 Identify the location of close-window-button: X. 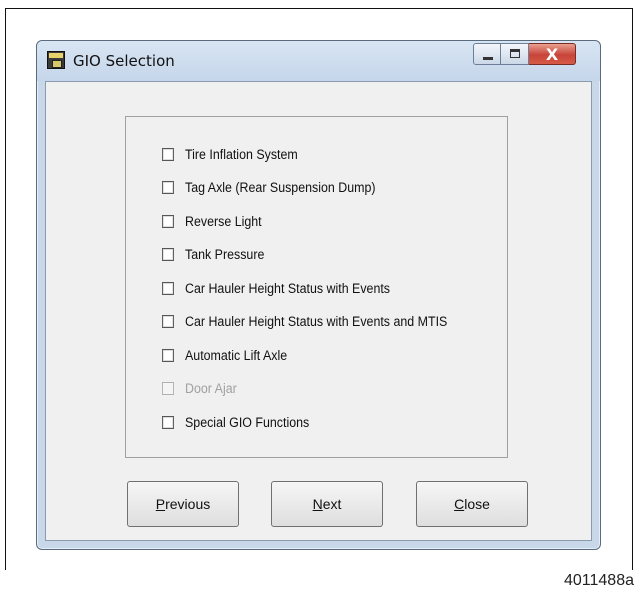
(552, 54).